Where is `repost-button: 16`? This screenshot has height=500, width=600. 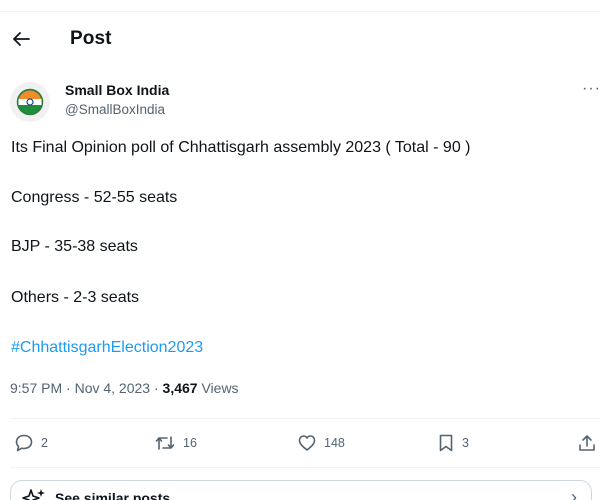
repost-button: 16 is located at coordinates (175, 443).